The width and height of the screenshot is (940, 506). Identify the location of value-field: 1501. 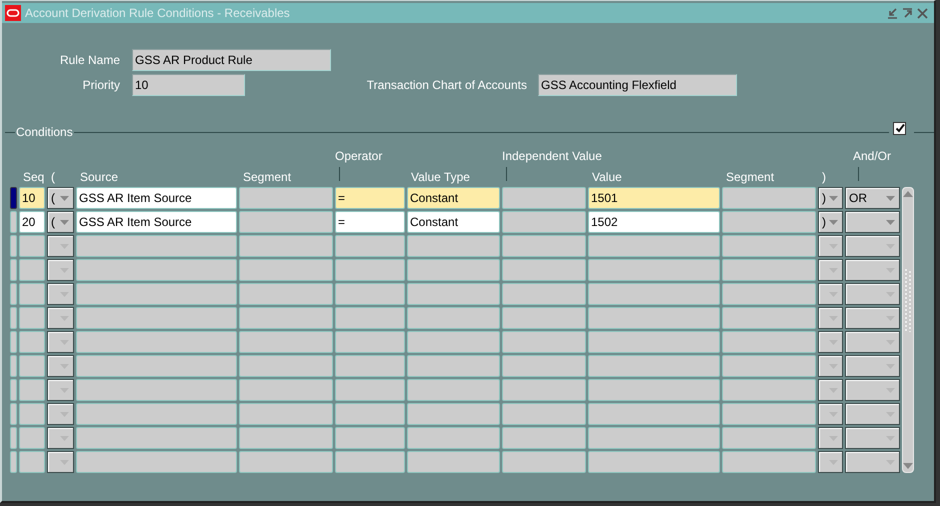
(654, 198).